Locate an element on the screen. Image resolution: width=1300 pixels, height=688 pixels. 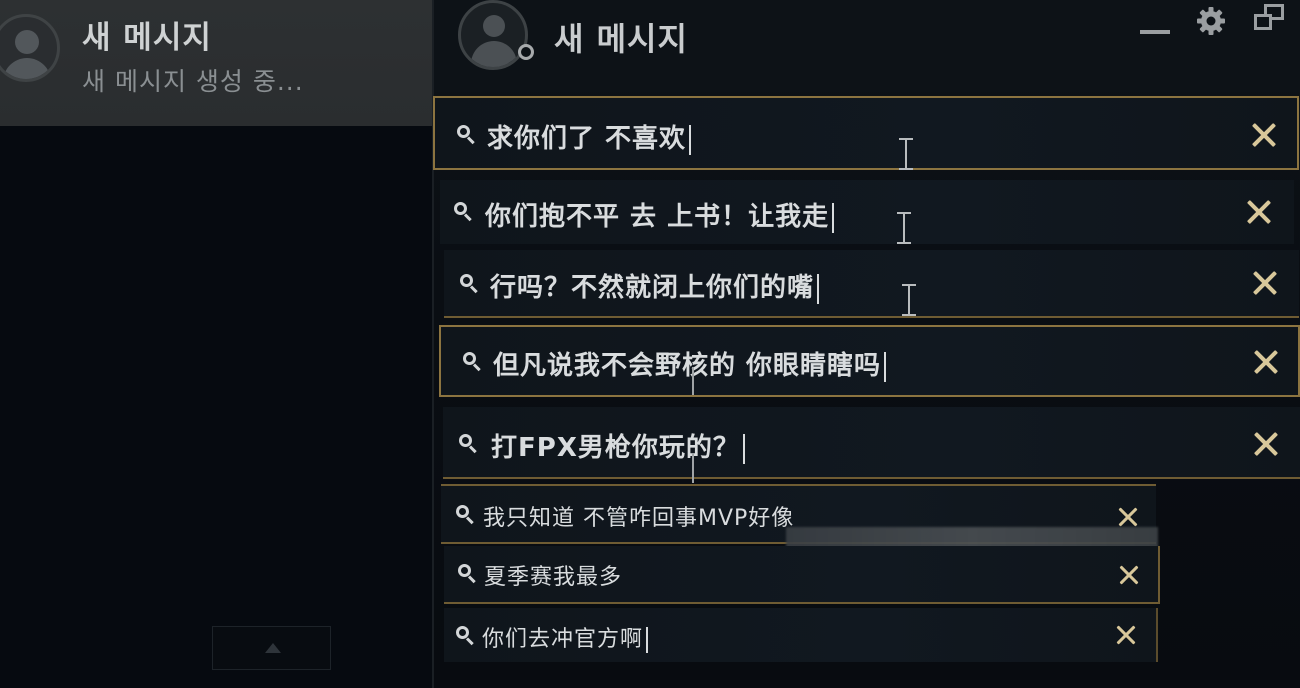
search-text: 但凡说我不会野核的 你眼睛瞎吗 is located at coordinates (687, 366).